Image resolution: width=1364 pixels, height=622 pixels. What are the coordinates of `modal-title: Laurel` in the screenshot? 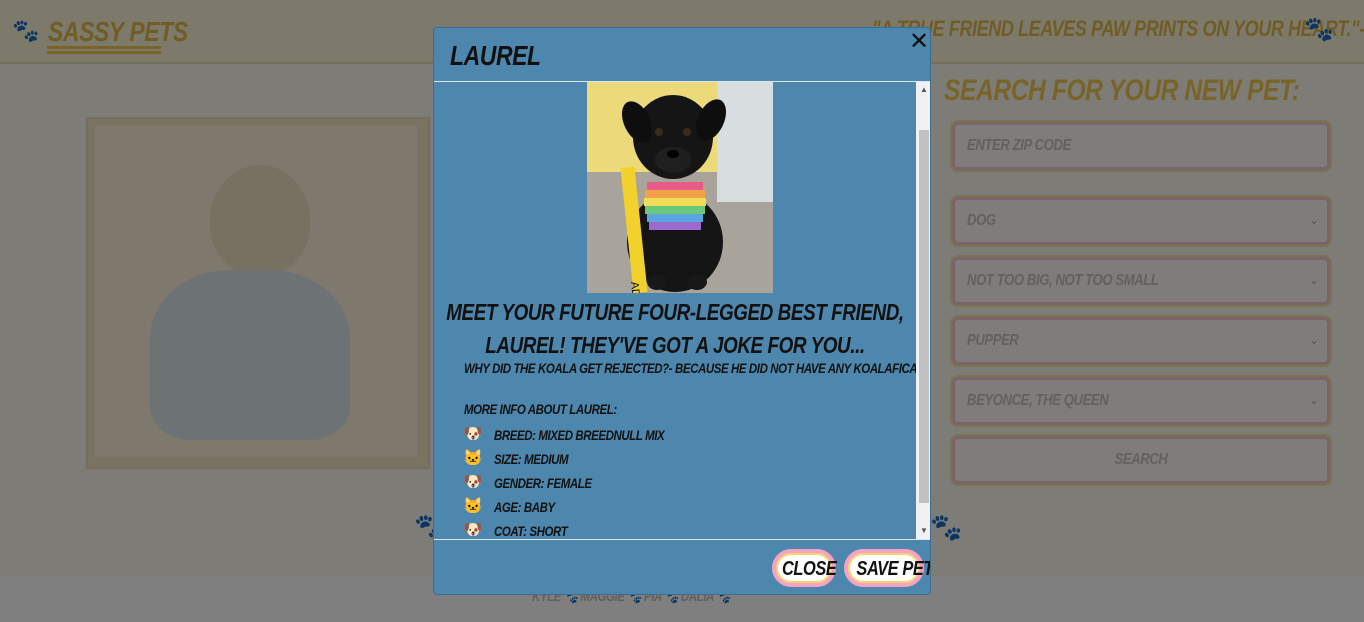 It's located at (495, 55).